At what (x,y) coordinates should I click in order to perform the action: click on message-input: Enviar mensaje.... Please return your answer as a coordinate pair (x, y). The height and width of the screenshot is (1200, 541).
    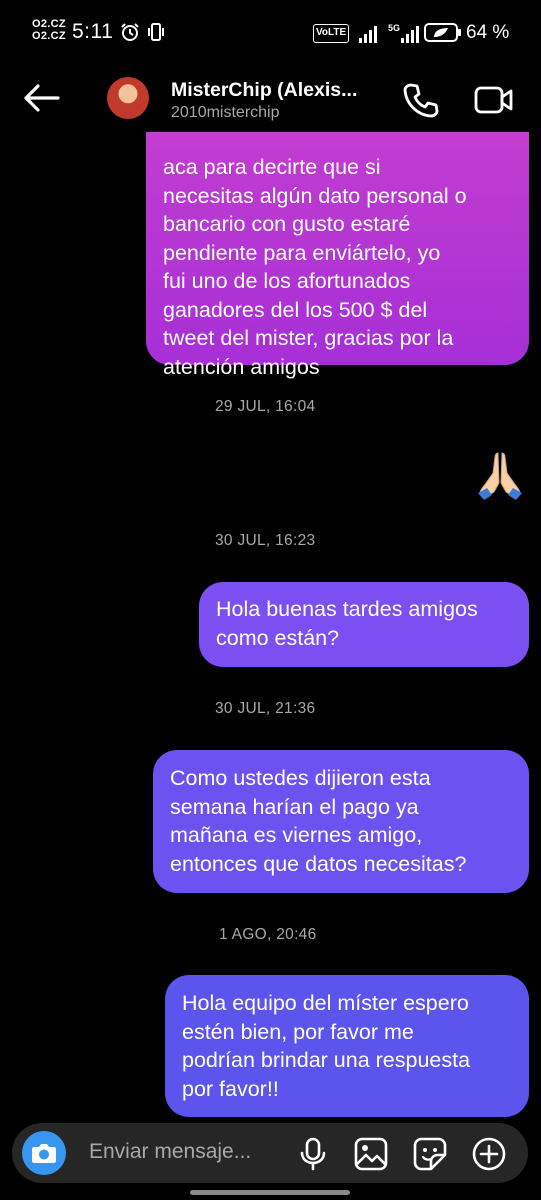
    Looking at the image, I should click on (170, 1152).